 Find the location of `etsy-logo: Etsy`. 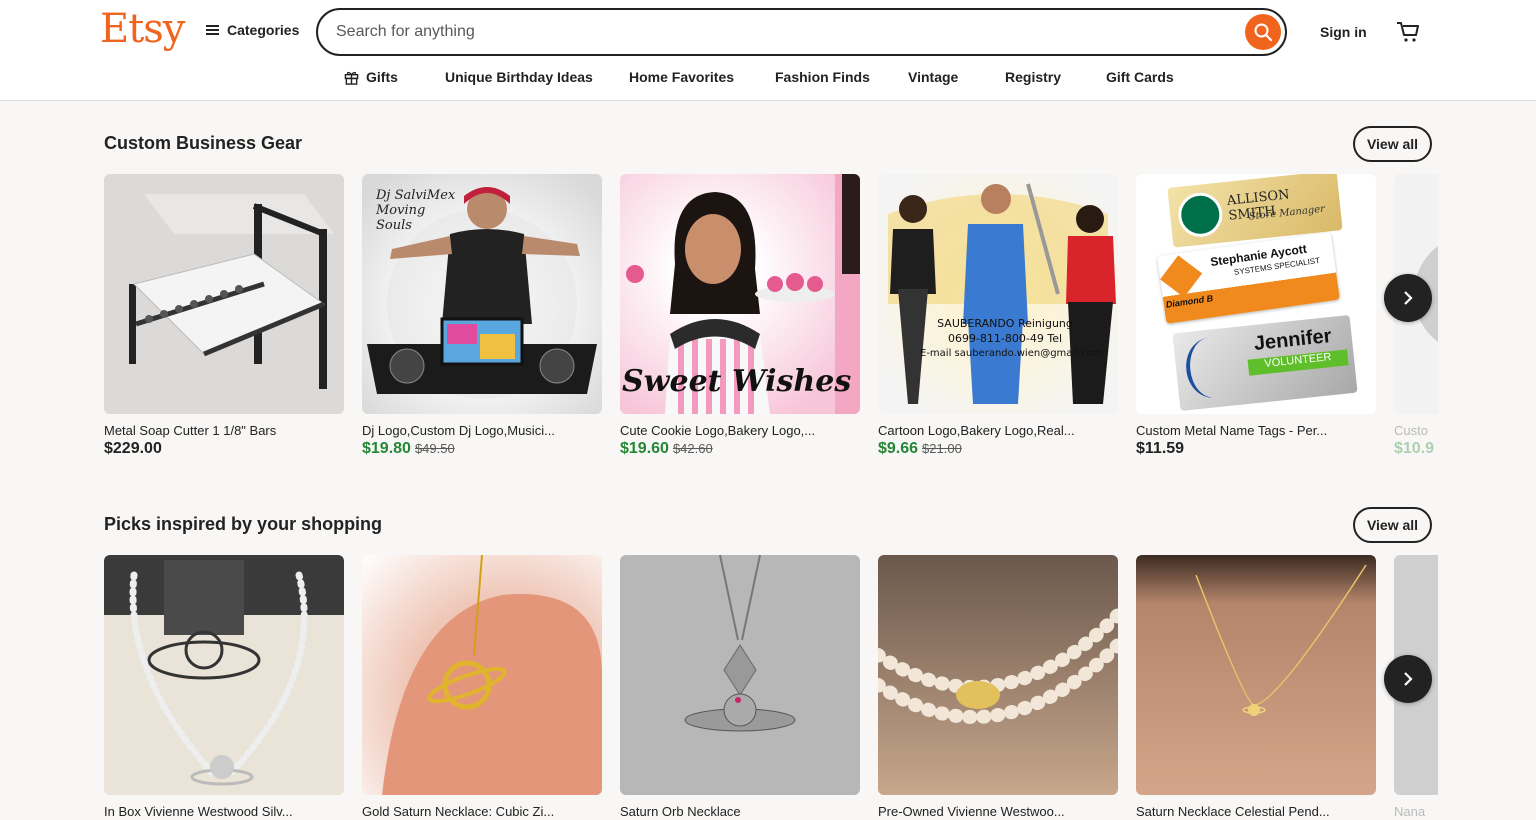

etsy-logo: Etsy is located at coordinates (142, 29).